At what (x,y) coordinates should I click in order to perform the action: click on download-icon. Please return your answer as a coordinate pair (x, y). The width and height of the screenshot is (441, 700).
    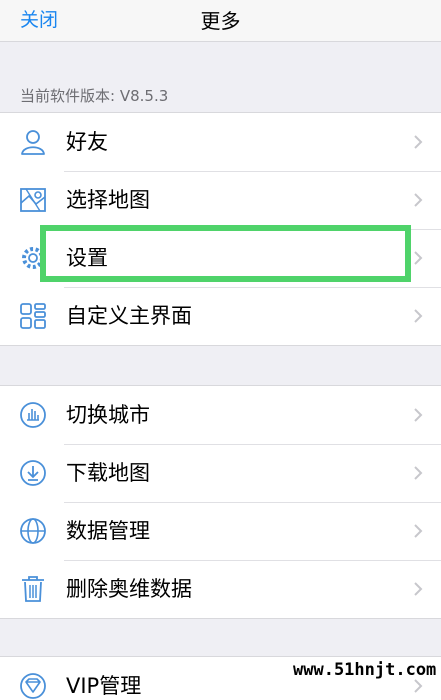
    Looking at the image, I should click on (33, 473).